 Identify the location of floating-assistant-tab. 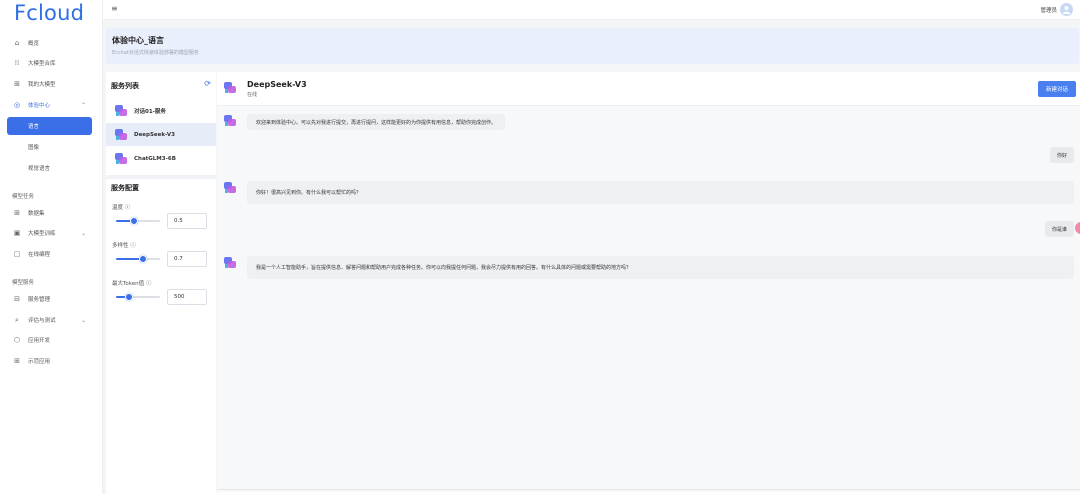
(1077, 228).